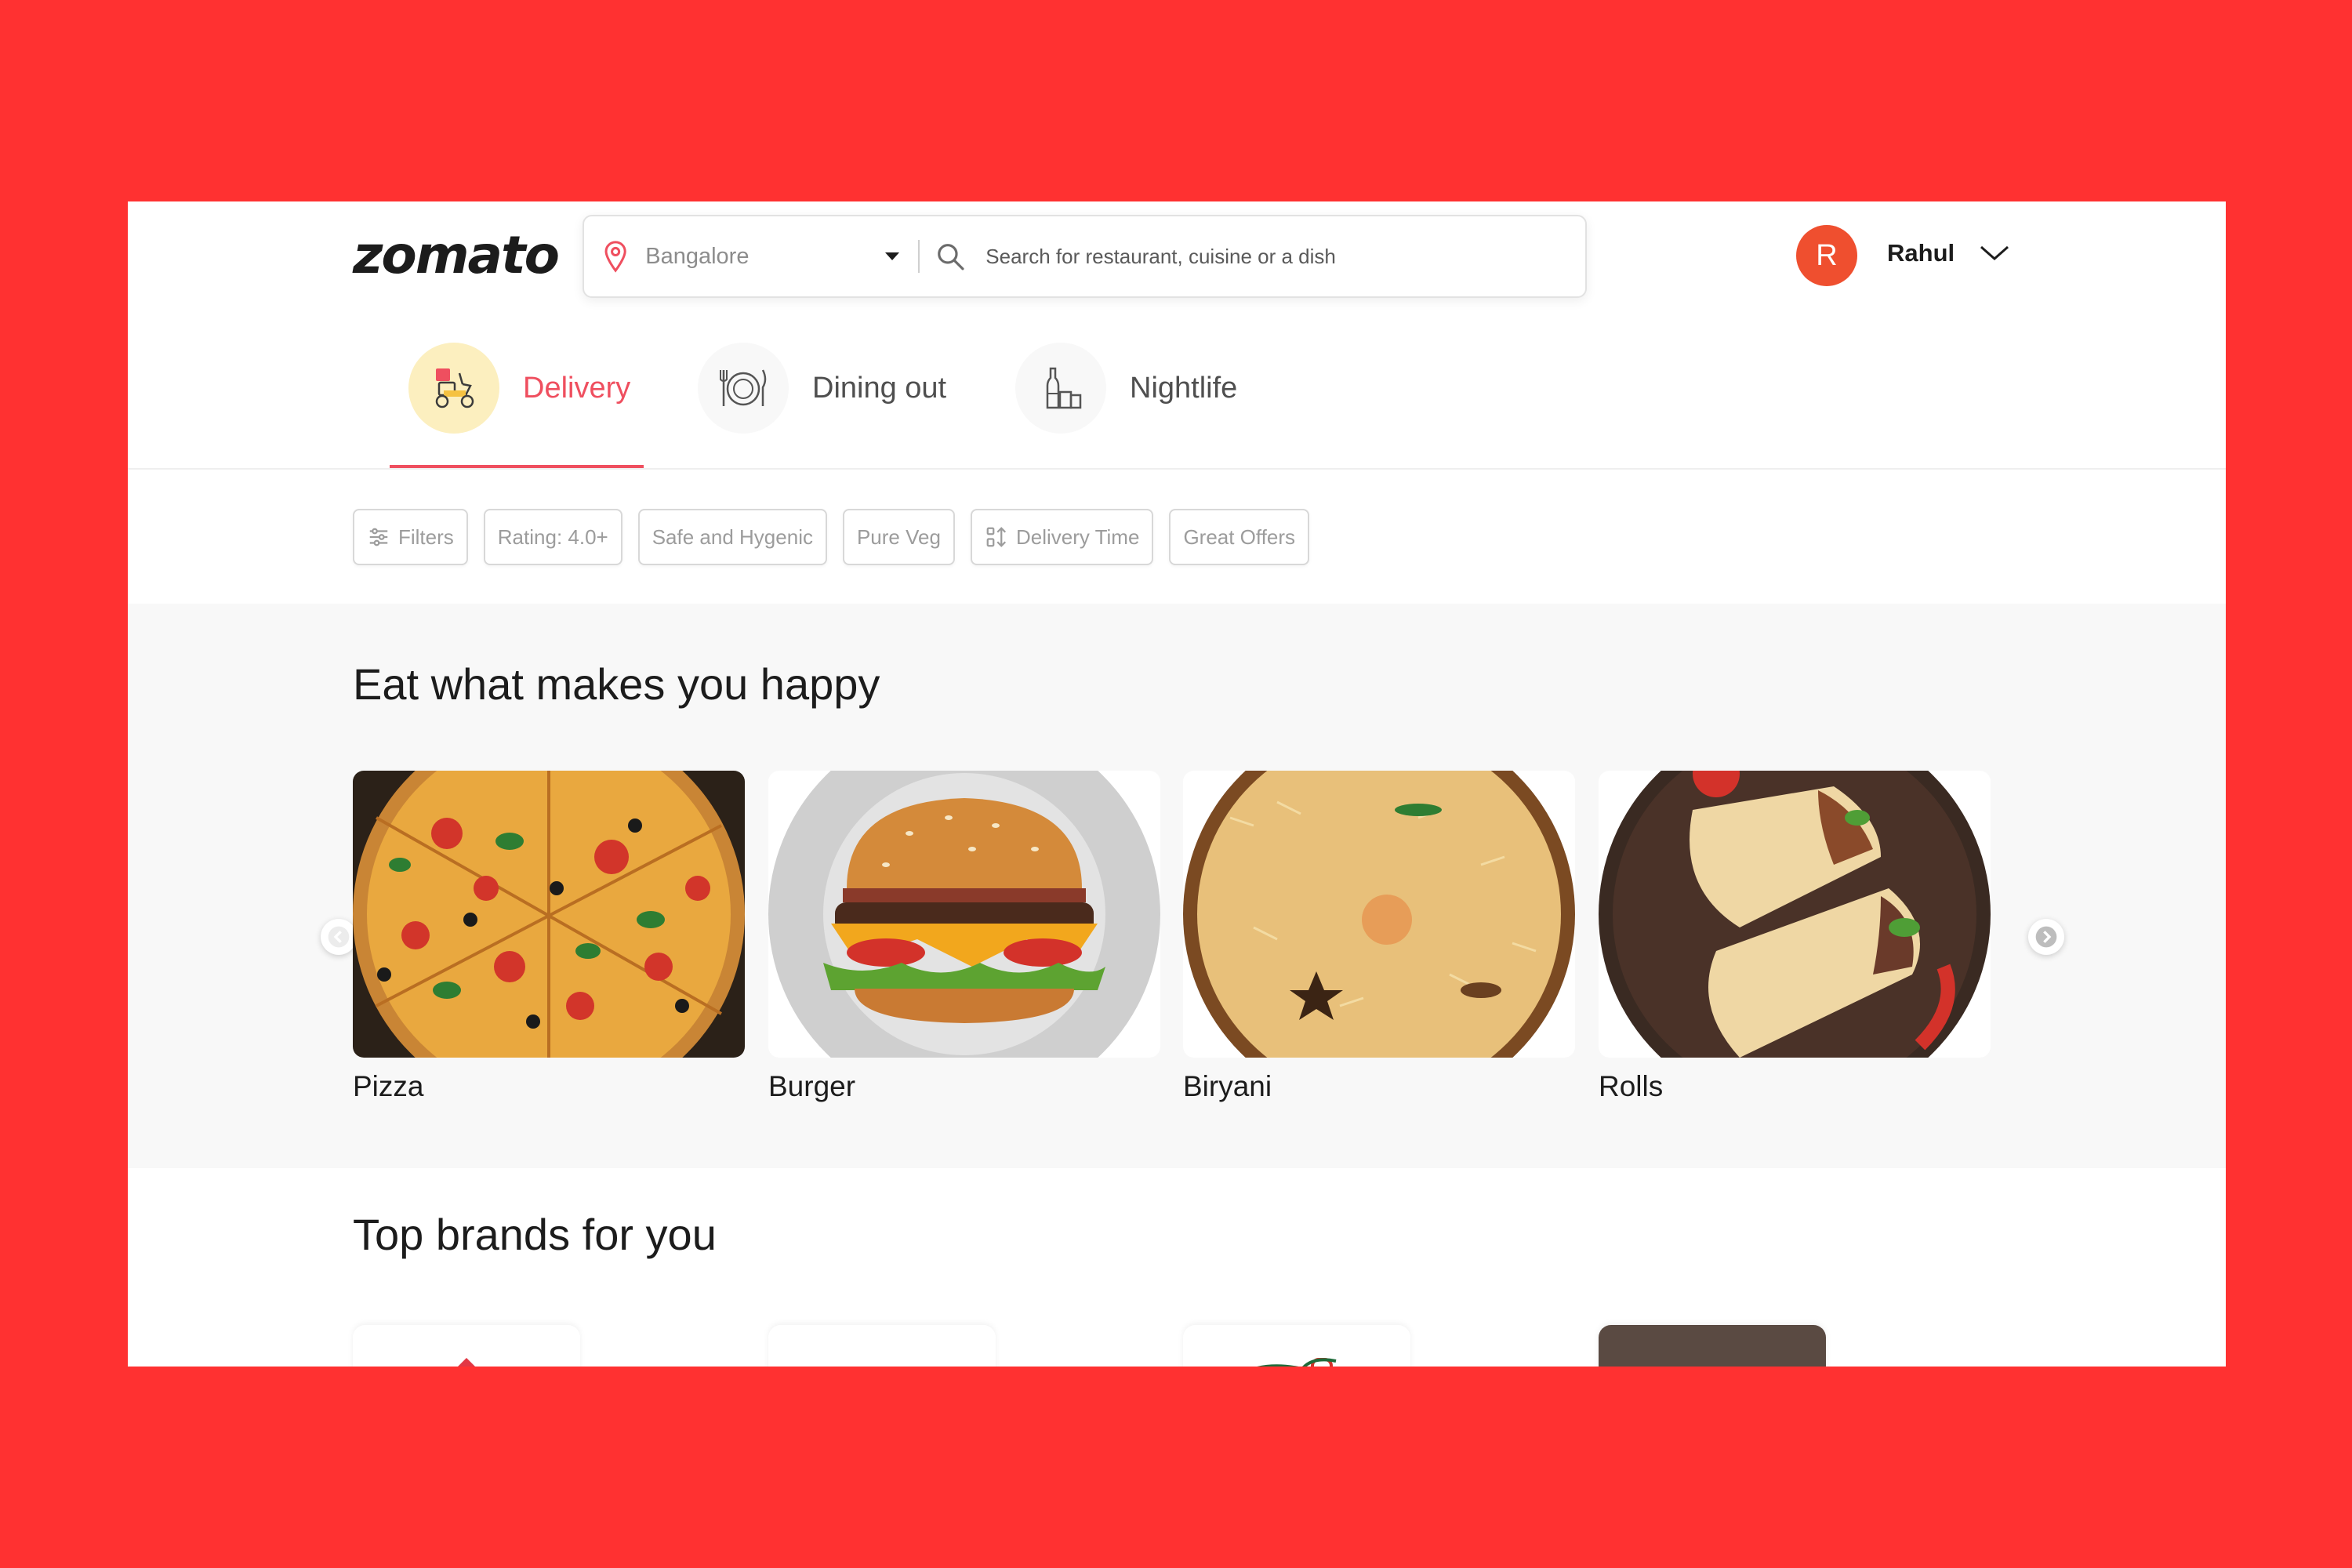 This screenshot has width=2352, height=1568. Describe the element at coordinates (577, 388) in the screenshot. I see `tab-delivery-label: Delivery` at that location.